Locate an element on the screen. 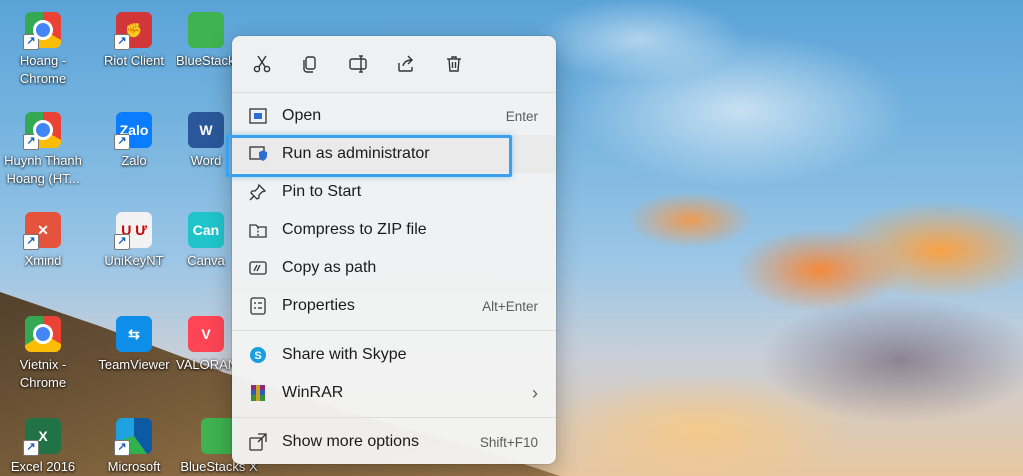  share-button is located at coordinates (406, 64).